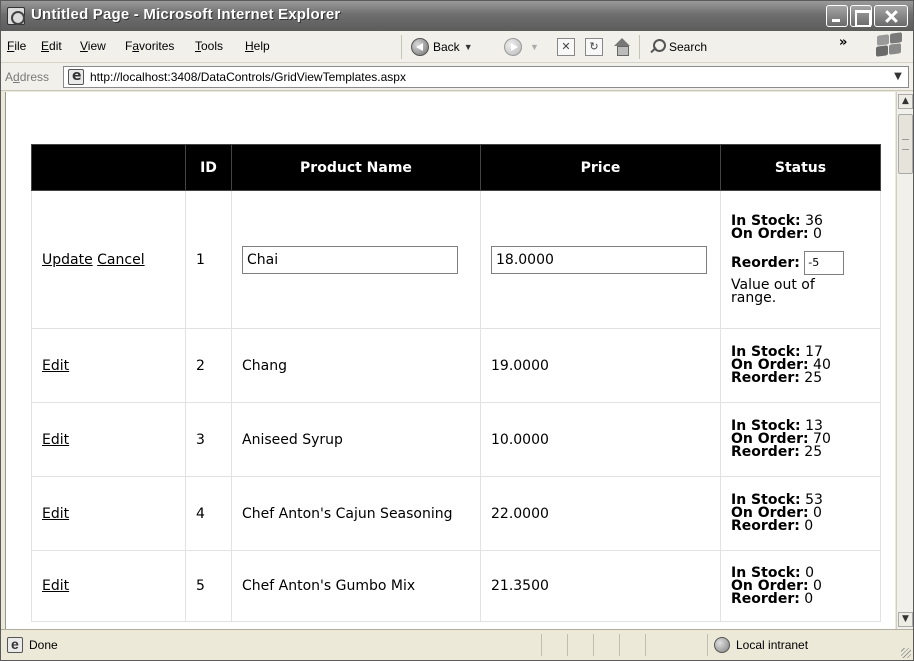 The height and width of the screenshot is (661, 914). I want to click on ie-app-icon, so click(16, 16).